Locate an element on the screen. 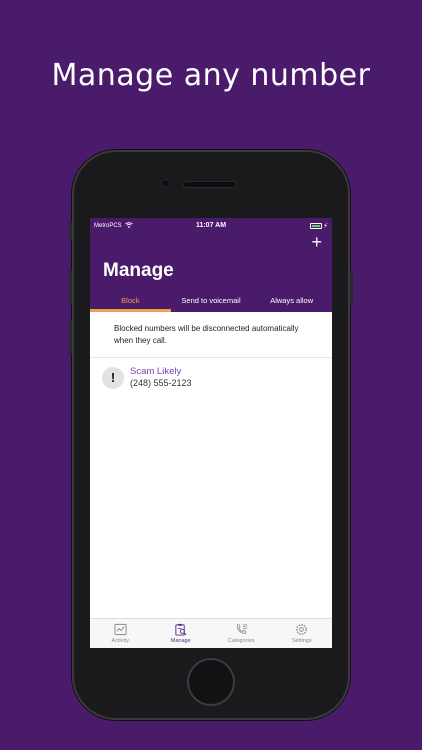 Image resolution: width=422 pixels, height=750 pixels. nav-settings-label: Settings is located at coordinates (301, 641).